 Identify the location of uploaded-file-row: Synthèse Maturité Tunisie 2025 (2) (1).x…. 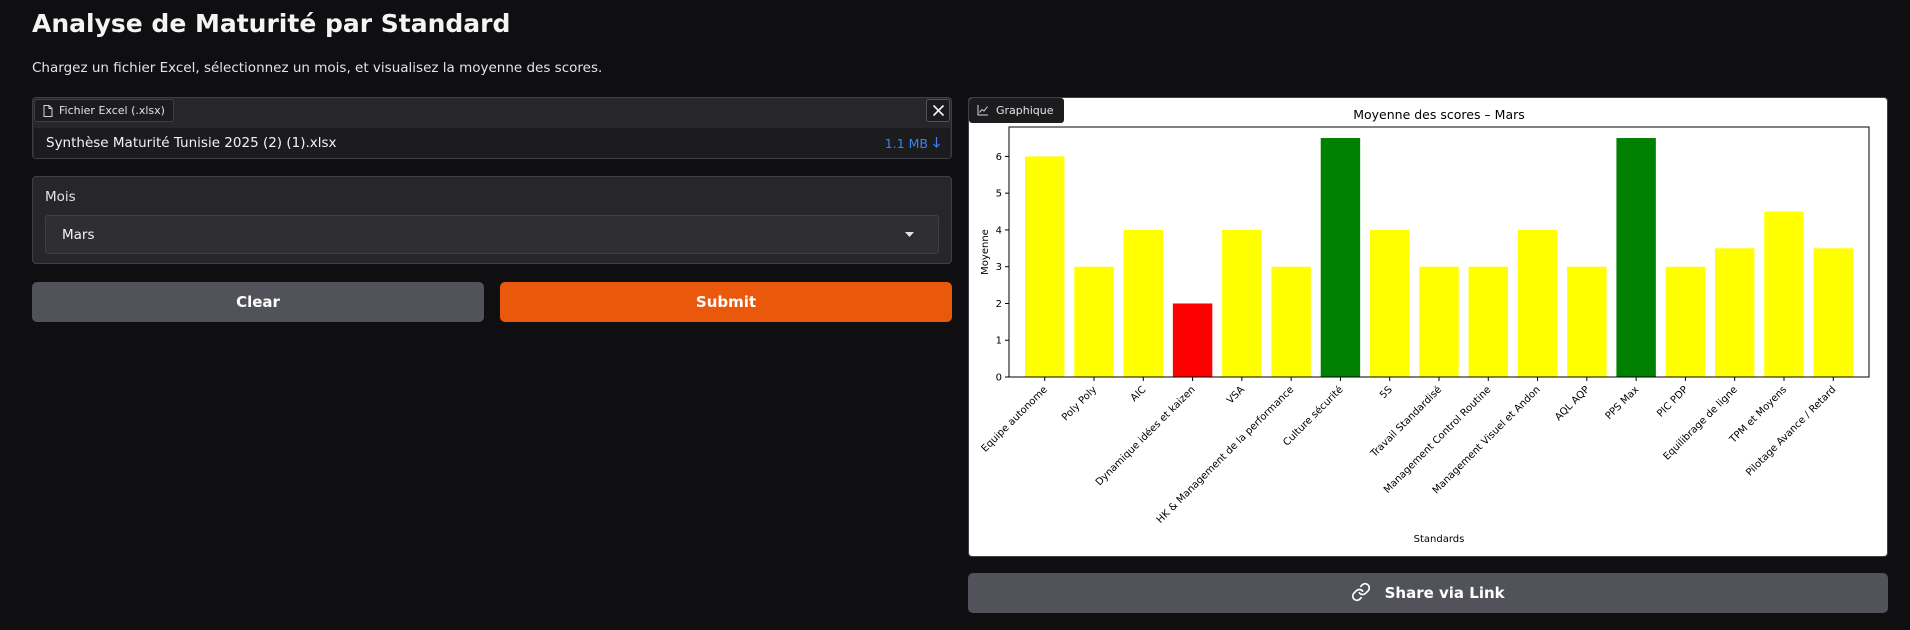
(492, 143).